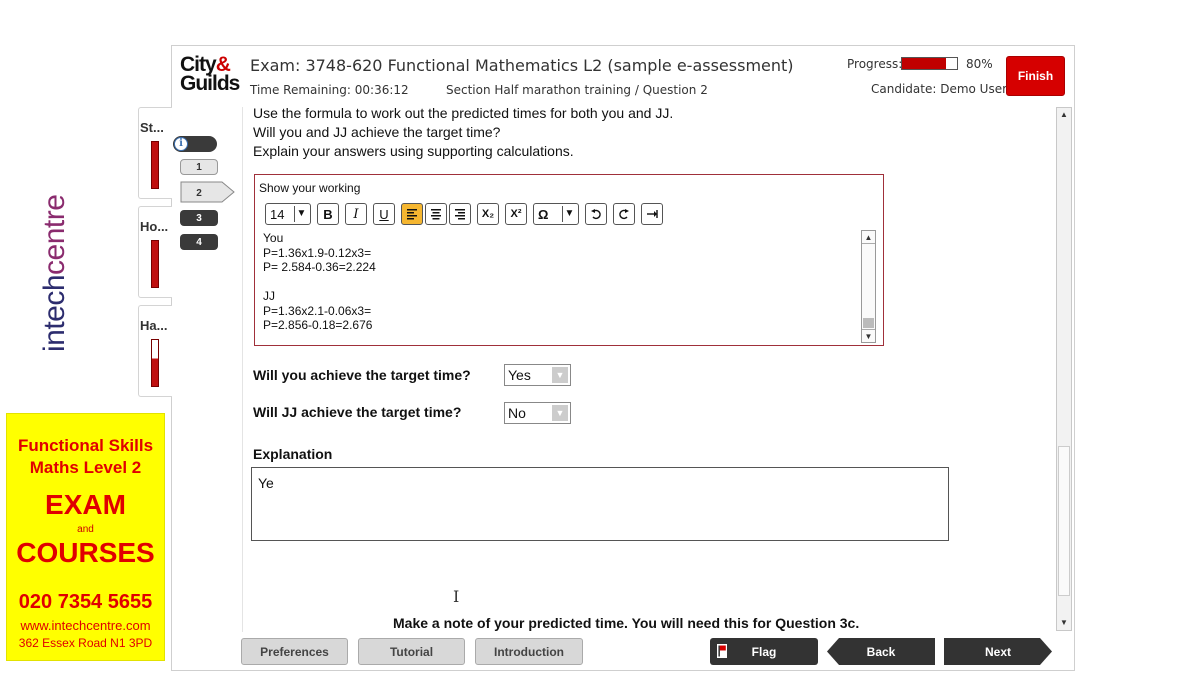 This screenshot has height=675, width=1200. I want to click on align-left-icon, so click(412, 214).